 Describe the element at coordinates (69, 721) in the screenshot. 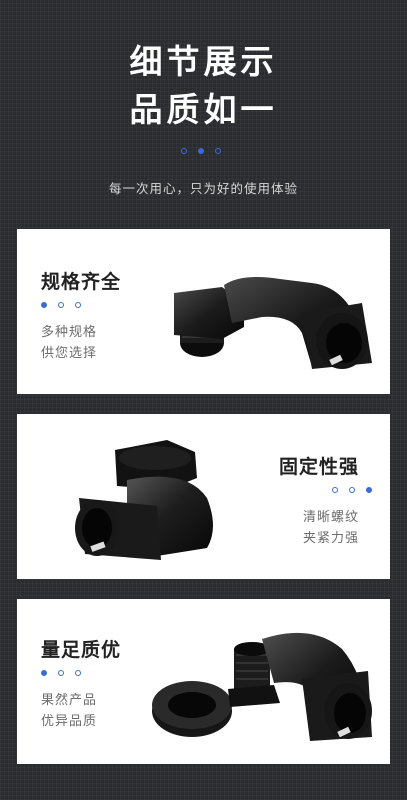

I see `card-line2: 优异品质` at that location.